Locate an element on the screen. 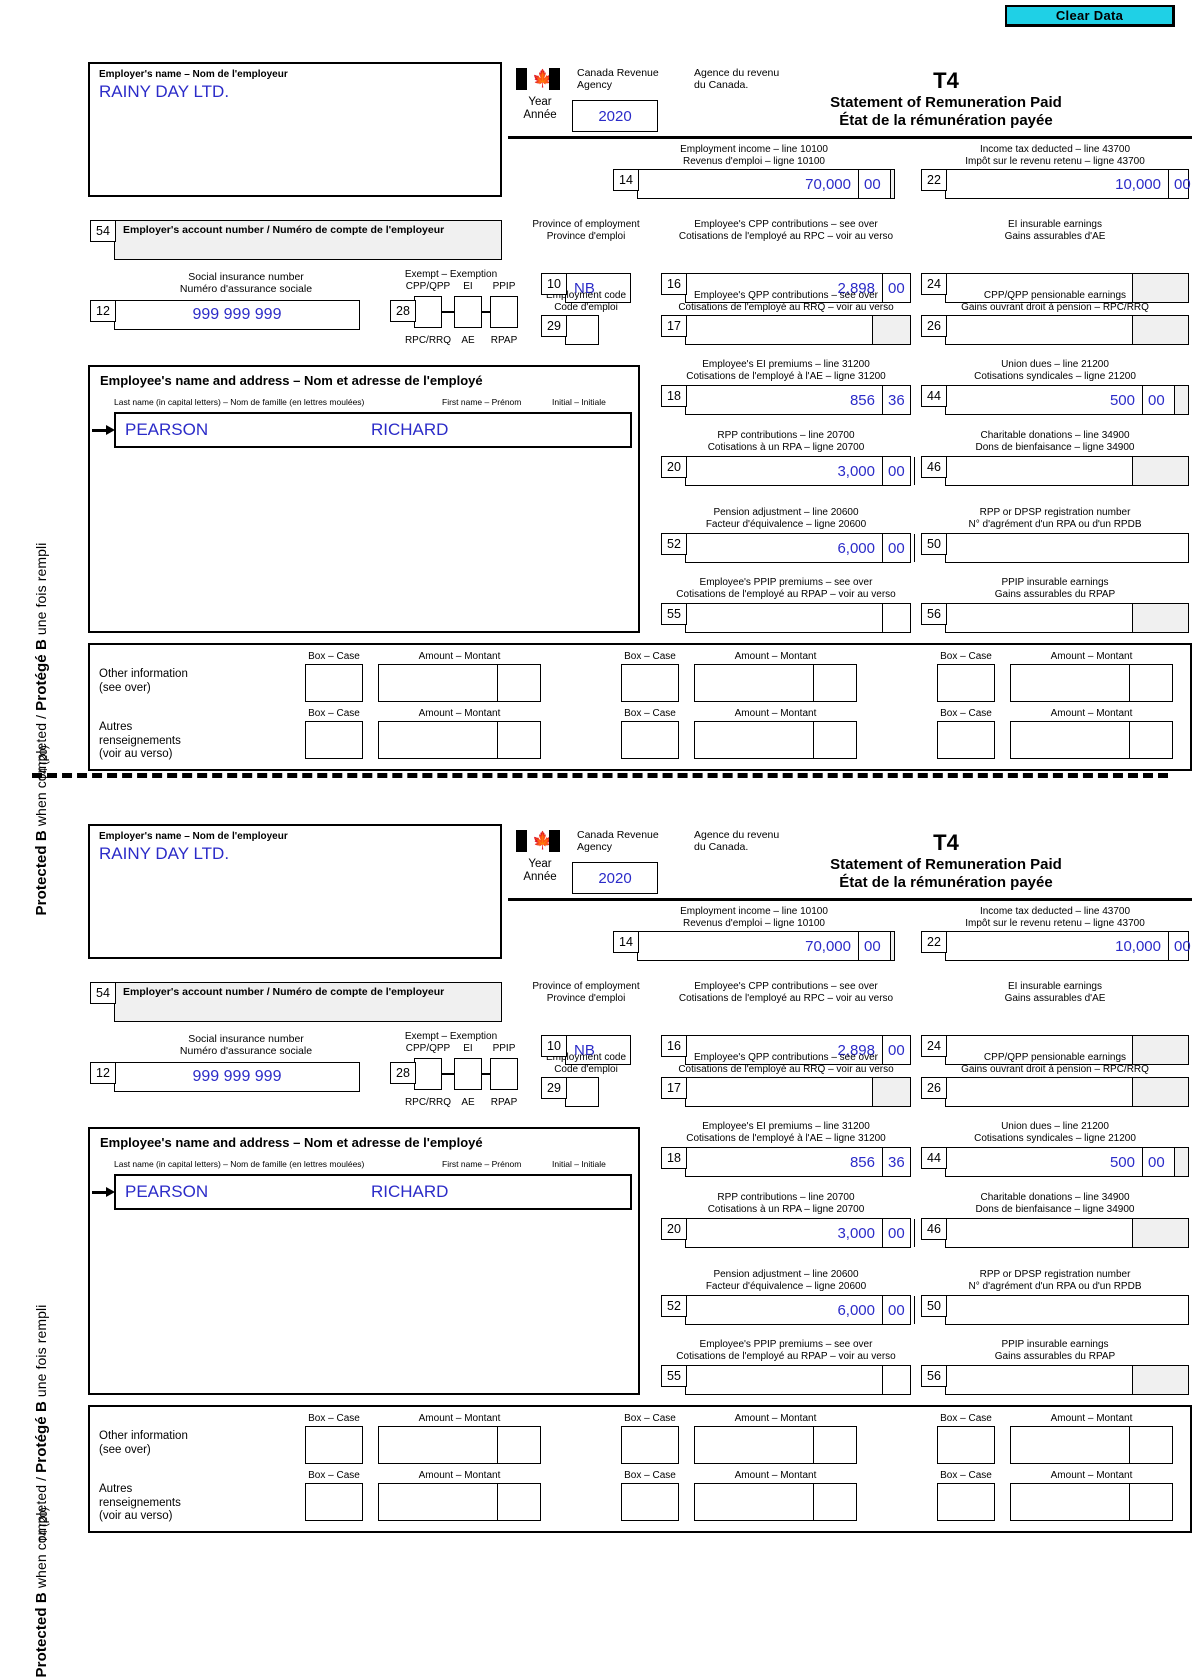 This screenshot has height=1677, width=1200. exempt-ei-checkbox is located at coordinates (468, 312).